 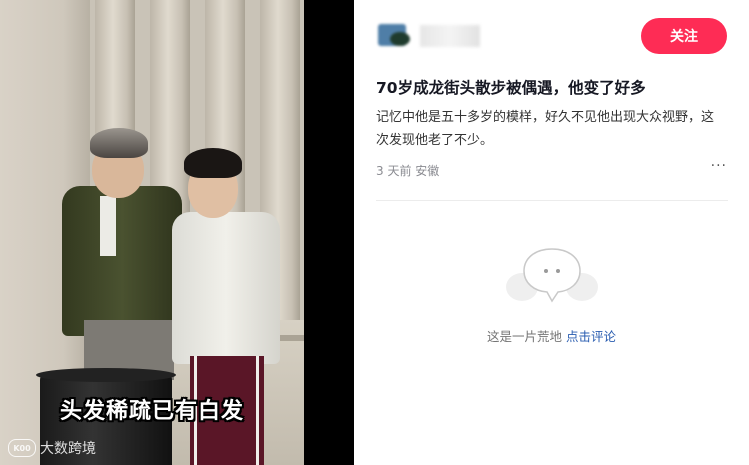 What do you see at coordinates (511, 88) in the screenshot?
I see `post-title: 70岁成龙街头散步被偶遇，他变了好多` at bounding box center [511, 88].